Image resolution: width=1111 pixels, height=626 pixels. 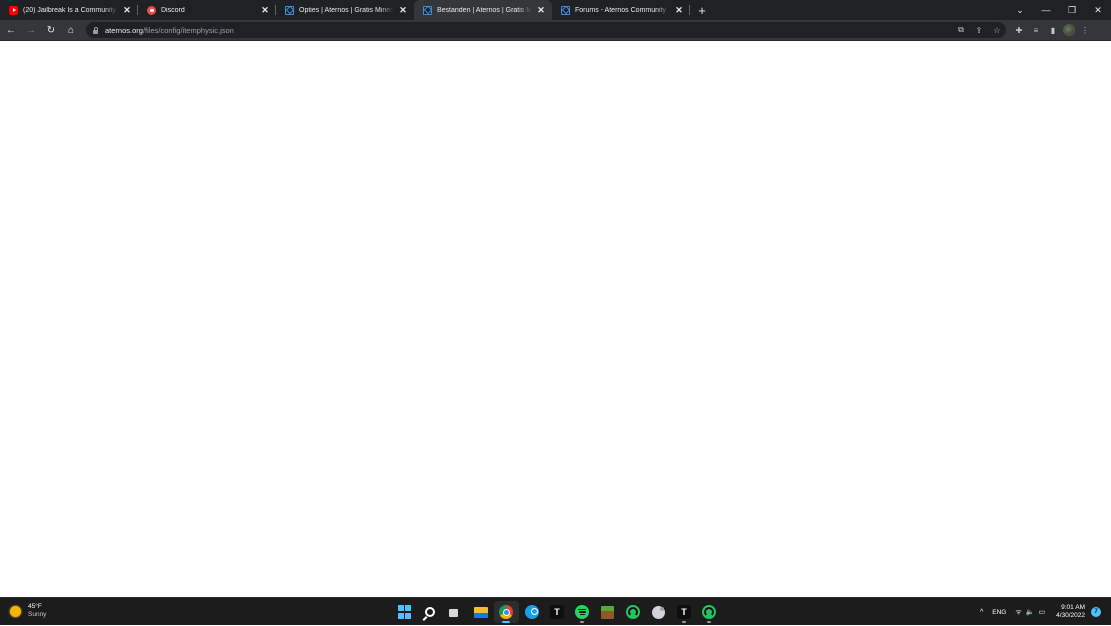 I want to click on discord-icon, so click(x=151, y=10).